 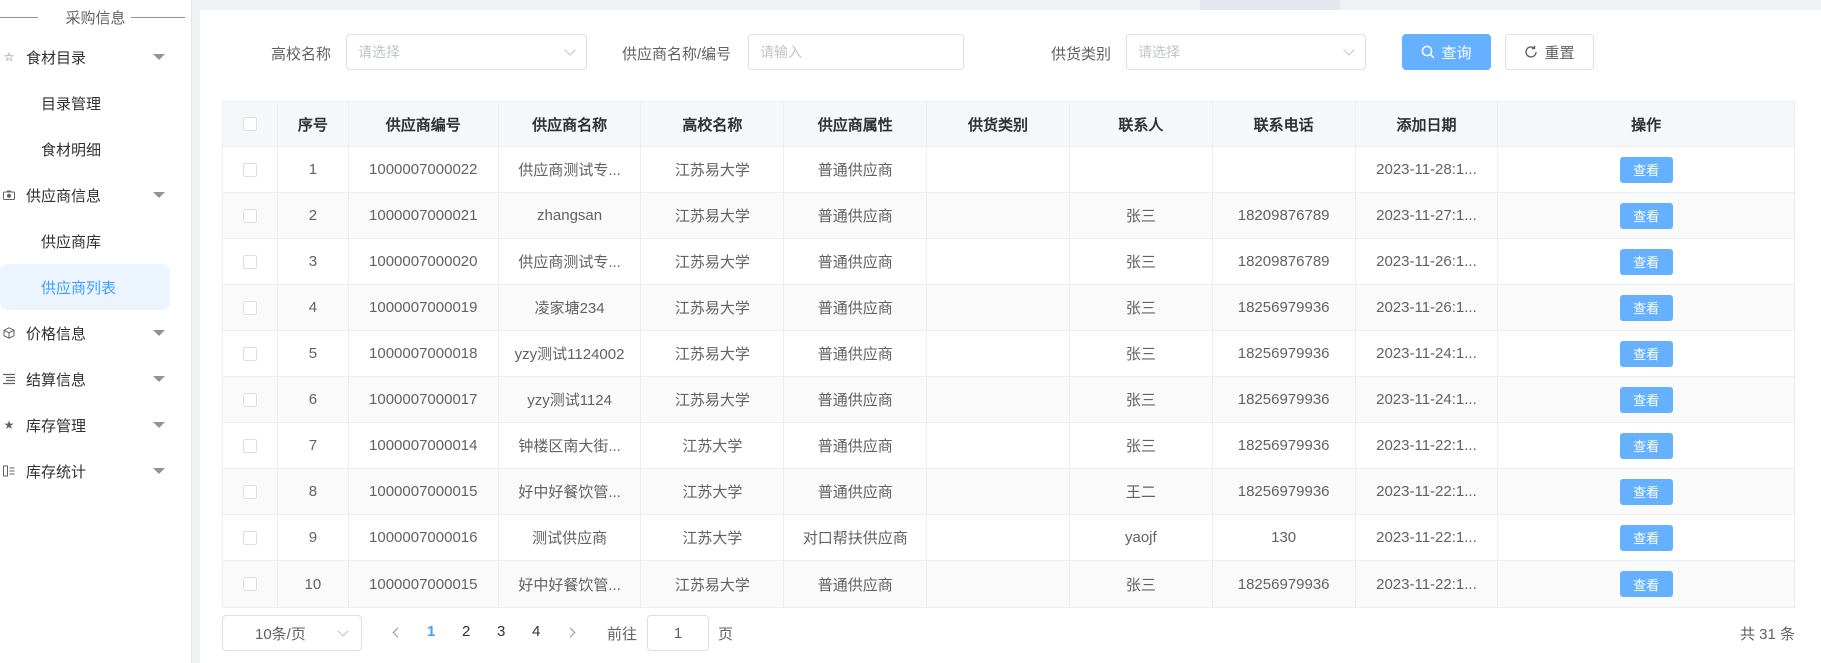 I want to click on school-select: 请选择, so click(x=466, y=52).